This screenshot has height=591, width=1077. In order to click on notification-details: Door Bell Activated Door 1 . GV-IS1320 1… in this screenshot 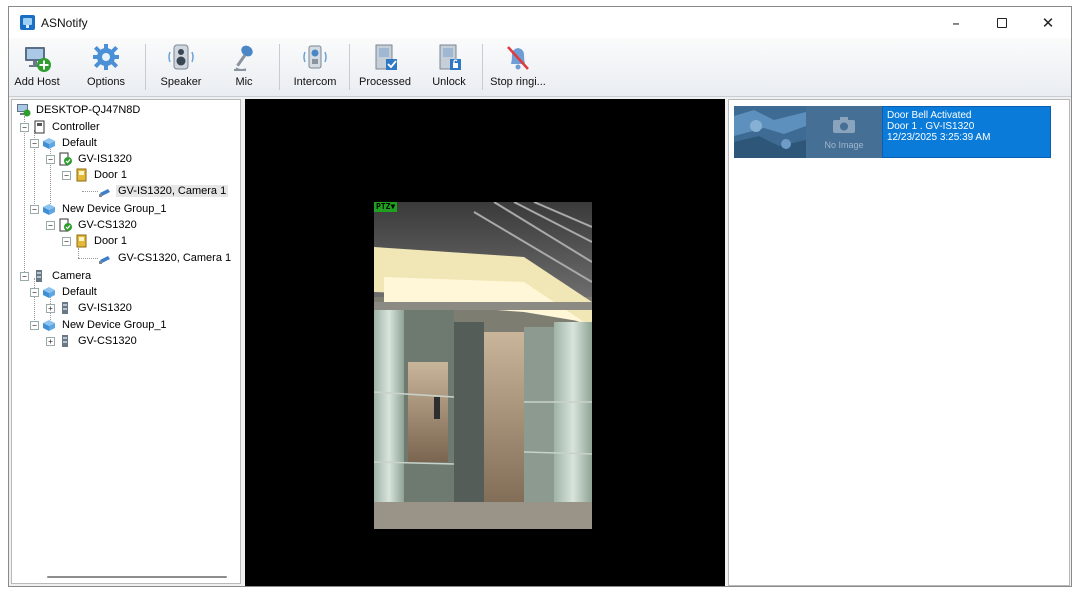, I will do `click(966, 132)`.